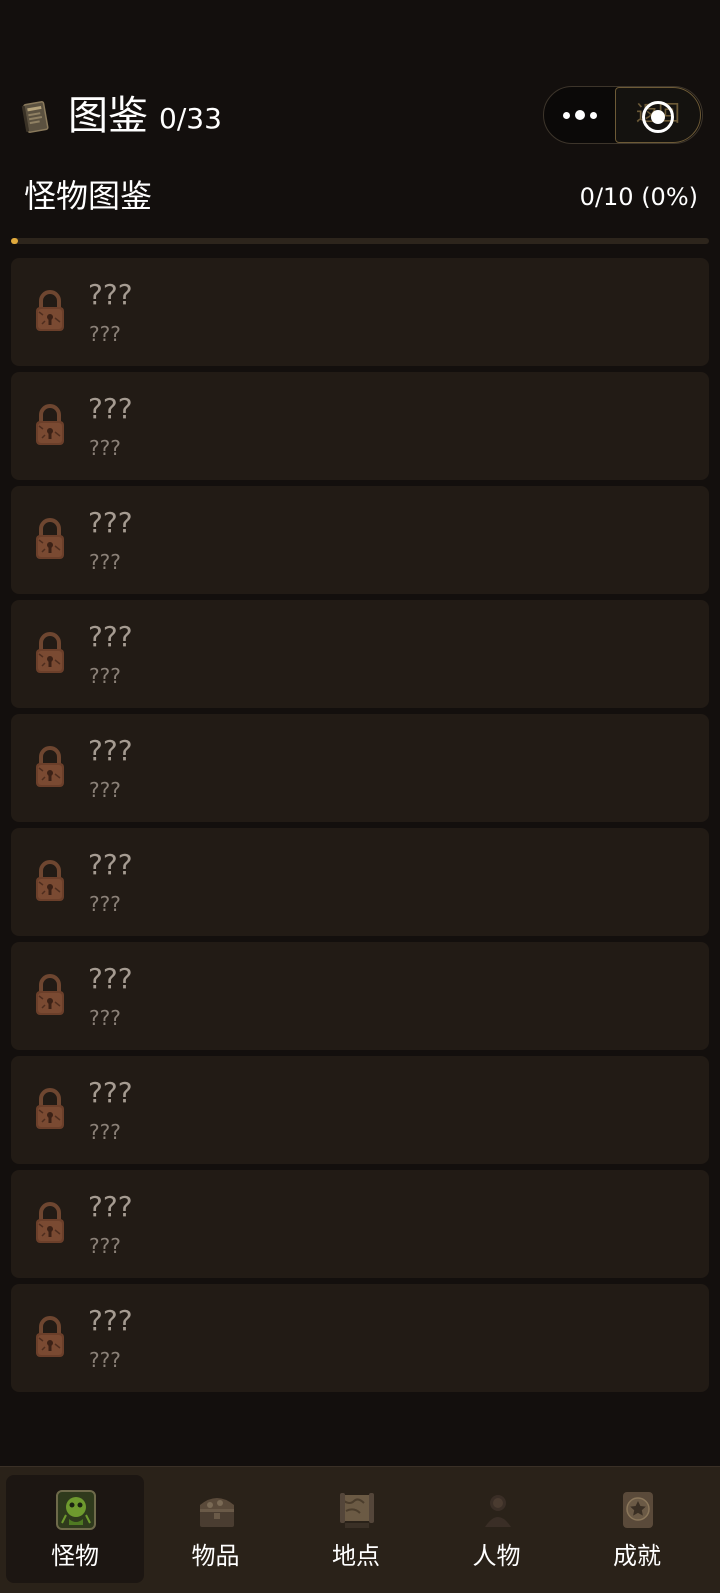  I want to click on tab-monsters: 怪物, so click(75, 1529).